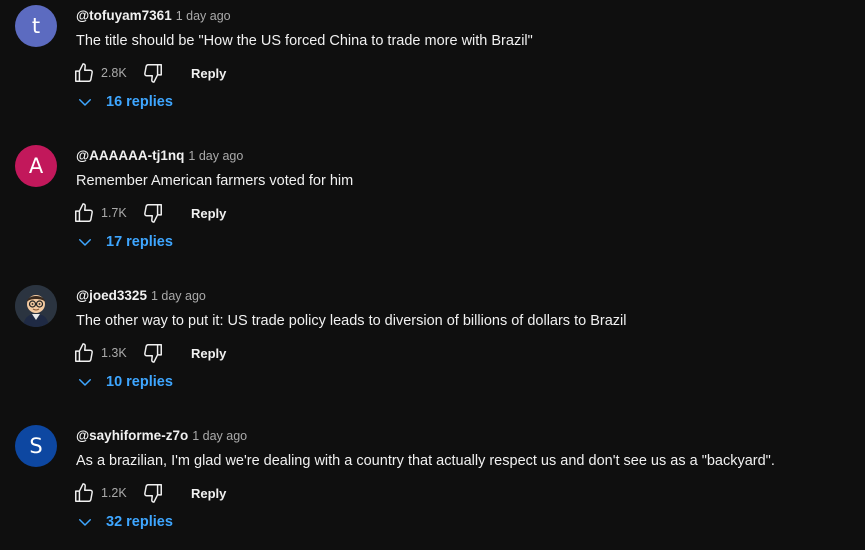  I want to click on author-line: @sayhiforme-z7o 1 day ago, so click(161, 436).